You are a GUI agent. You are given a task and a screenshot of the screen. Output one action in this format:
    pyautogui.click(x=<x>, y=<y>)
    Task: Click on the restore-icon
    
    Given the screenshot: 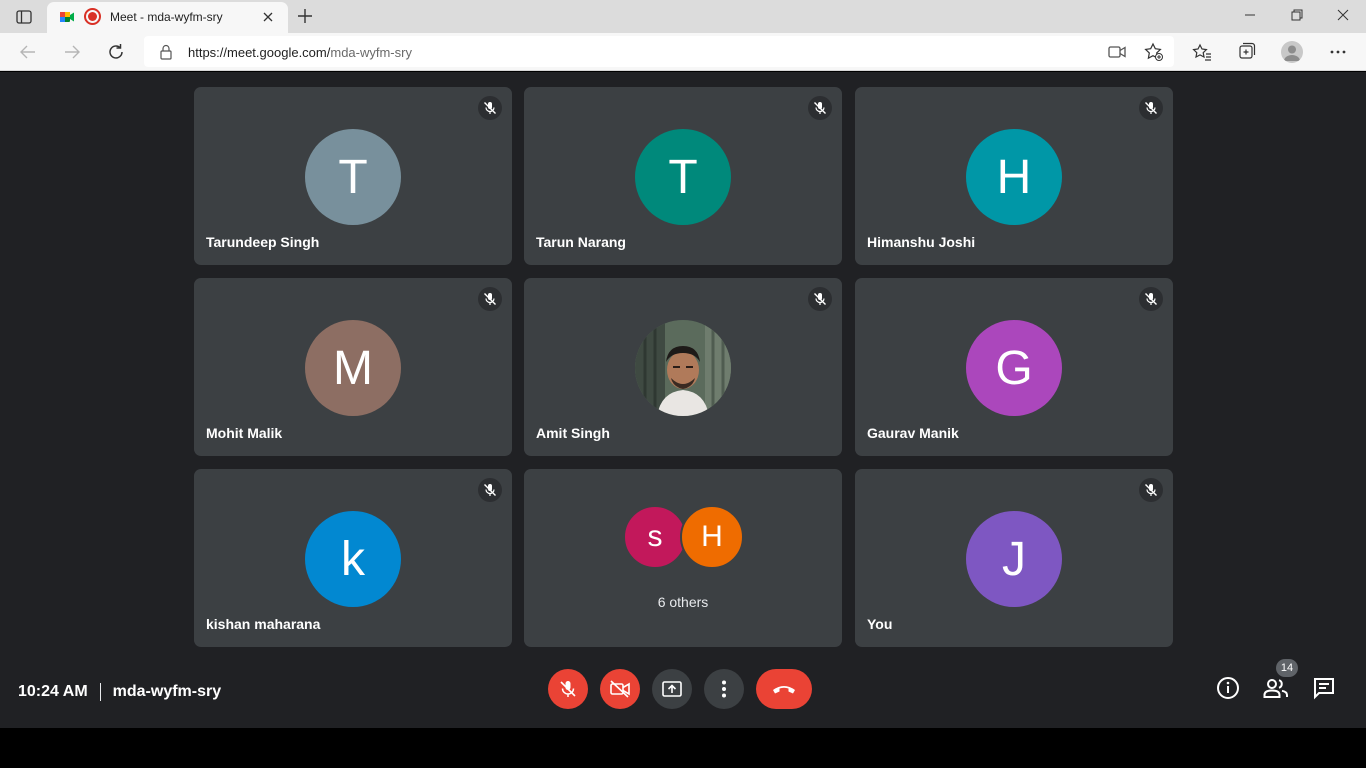 What is the action you would take?
    pyautogui.click(x=1297, y=15)
    